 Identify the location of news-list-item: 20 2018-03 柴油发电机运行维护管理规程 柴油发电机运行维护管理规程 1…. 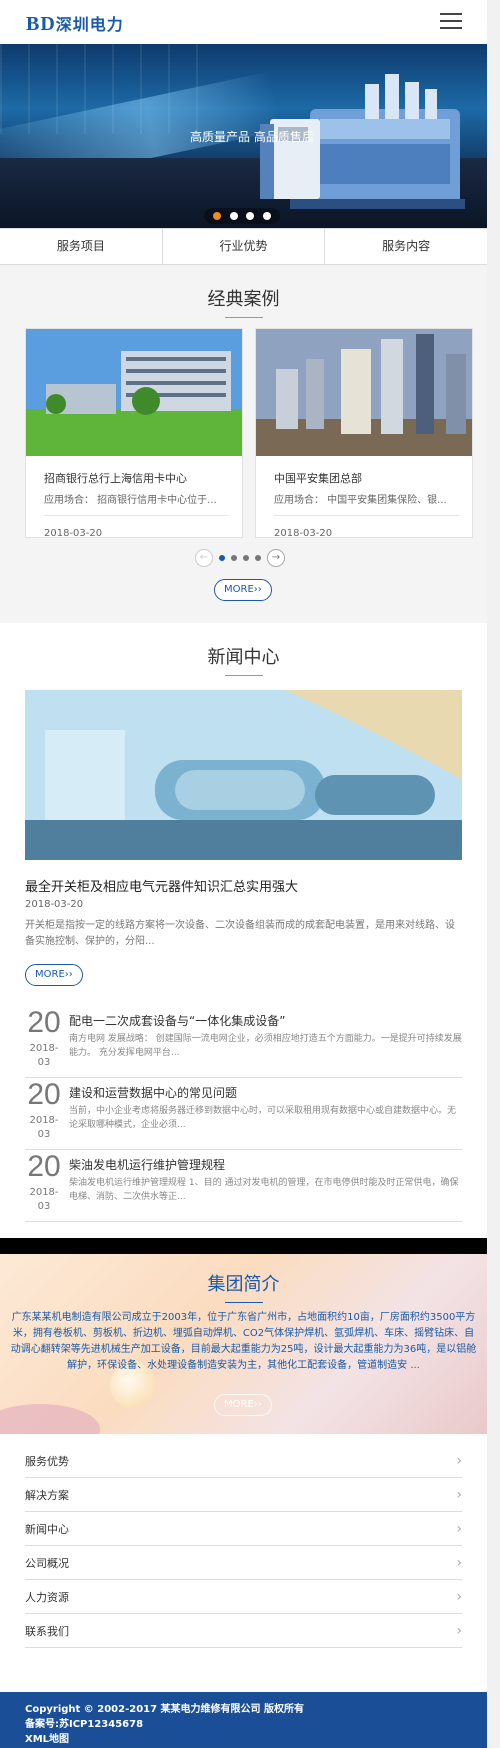
(243, 1186).